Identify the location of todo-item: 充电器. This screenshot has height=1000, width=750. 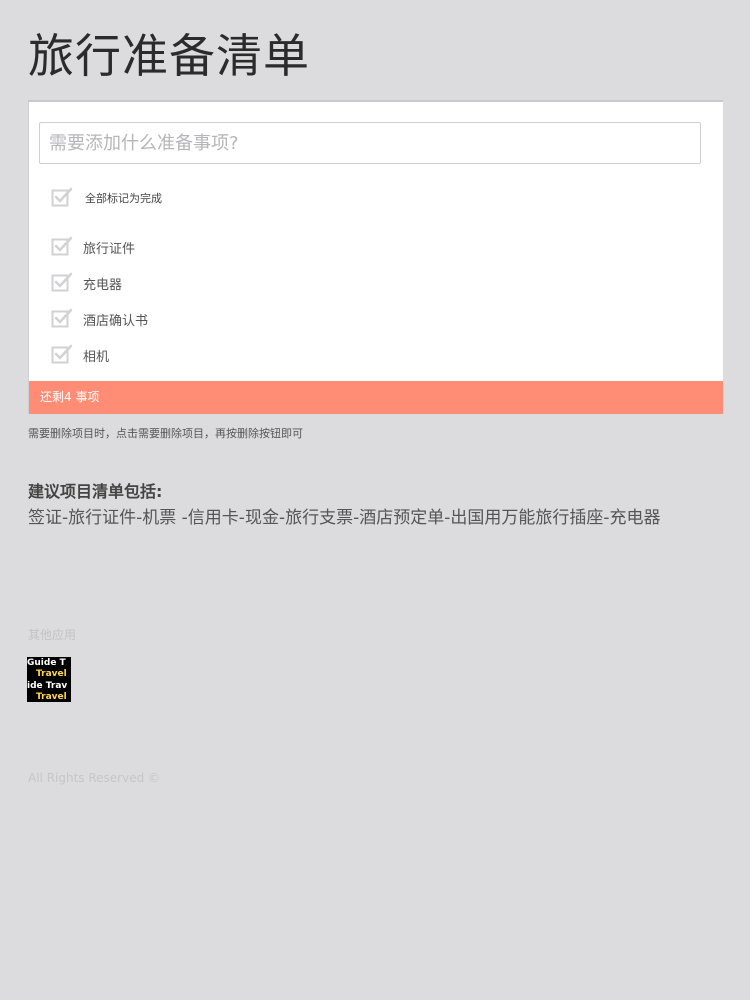
(86, 283).